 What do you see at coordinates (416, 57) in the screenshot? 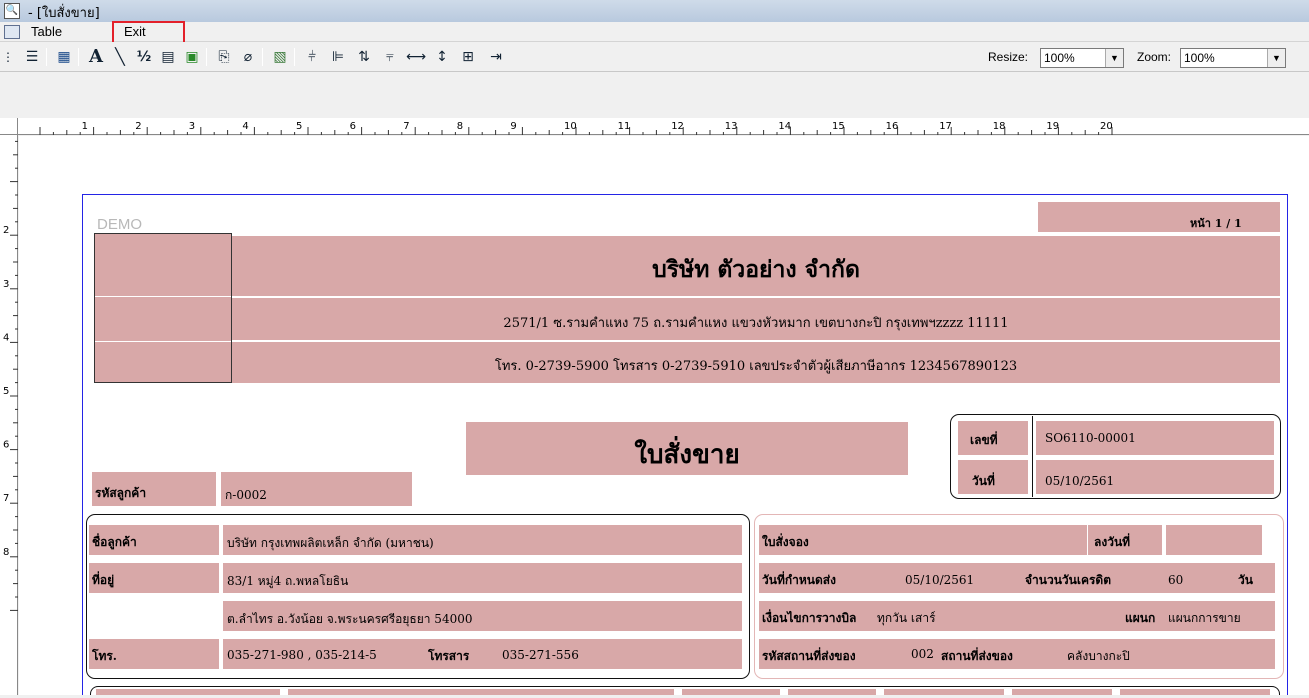
I see `same-width-icon: ⟷` at bounding box center [416, 57].